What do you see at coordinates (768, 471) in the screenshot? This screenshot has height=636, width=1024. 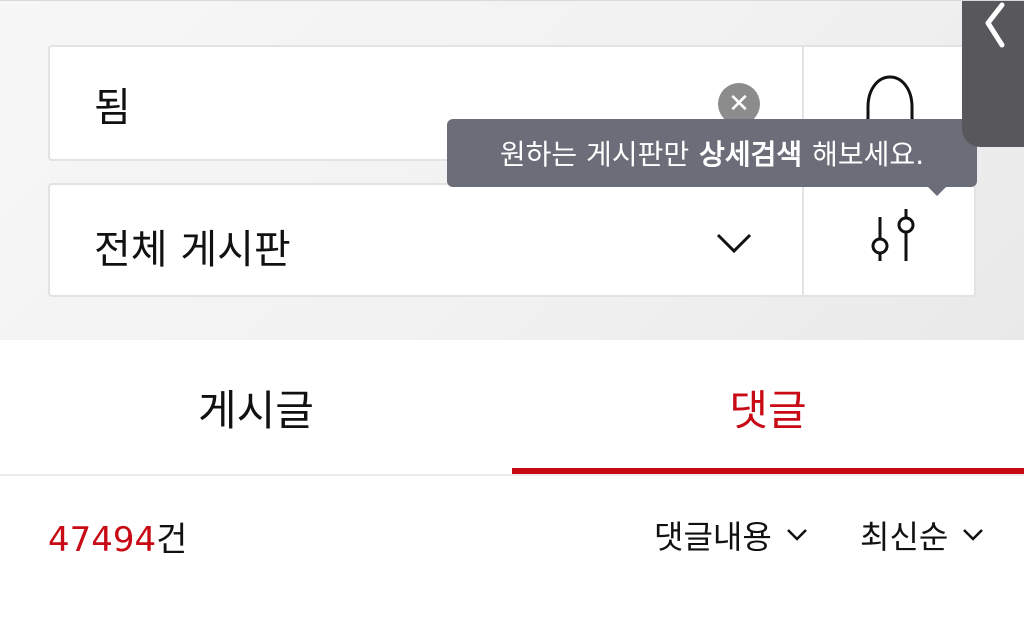 I see `active-tab-indicator` at bounding box center [768, 471].